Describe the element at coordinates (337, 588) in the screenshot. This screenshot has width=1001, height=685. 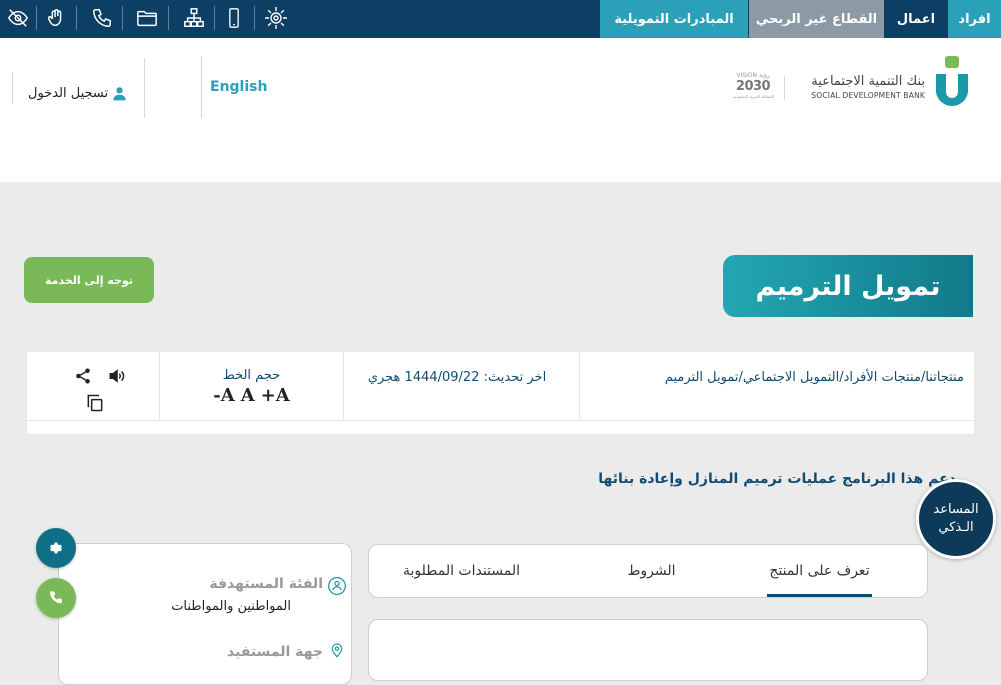
I see `target-group-icon` at that location.